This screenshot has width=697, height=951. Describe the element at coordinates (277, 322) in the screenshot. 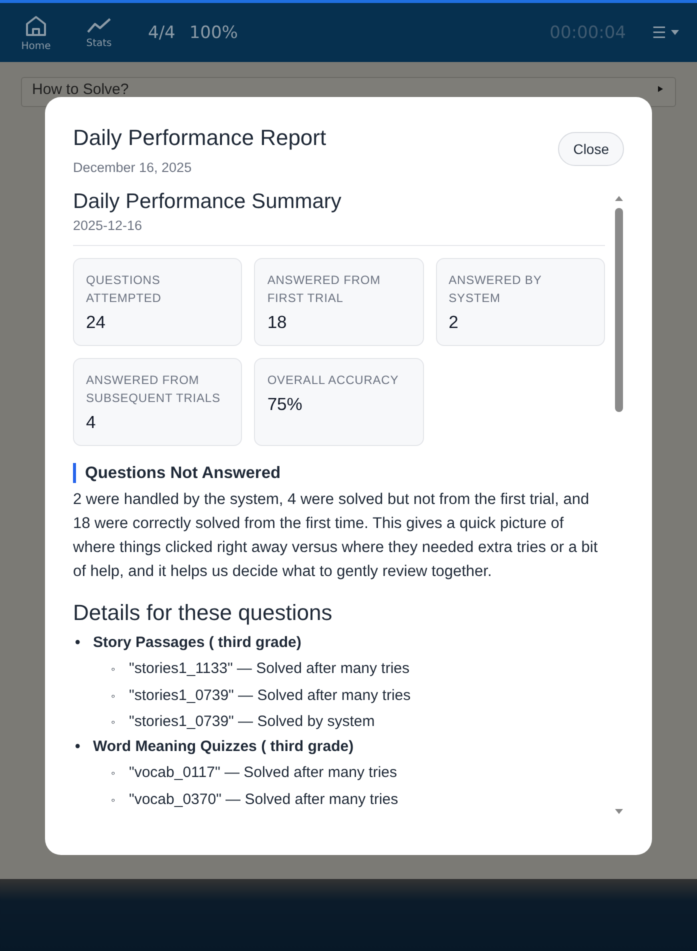

I see `stat-value: 18` at that location.